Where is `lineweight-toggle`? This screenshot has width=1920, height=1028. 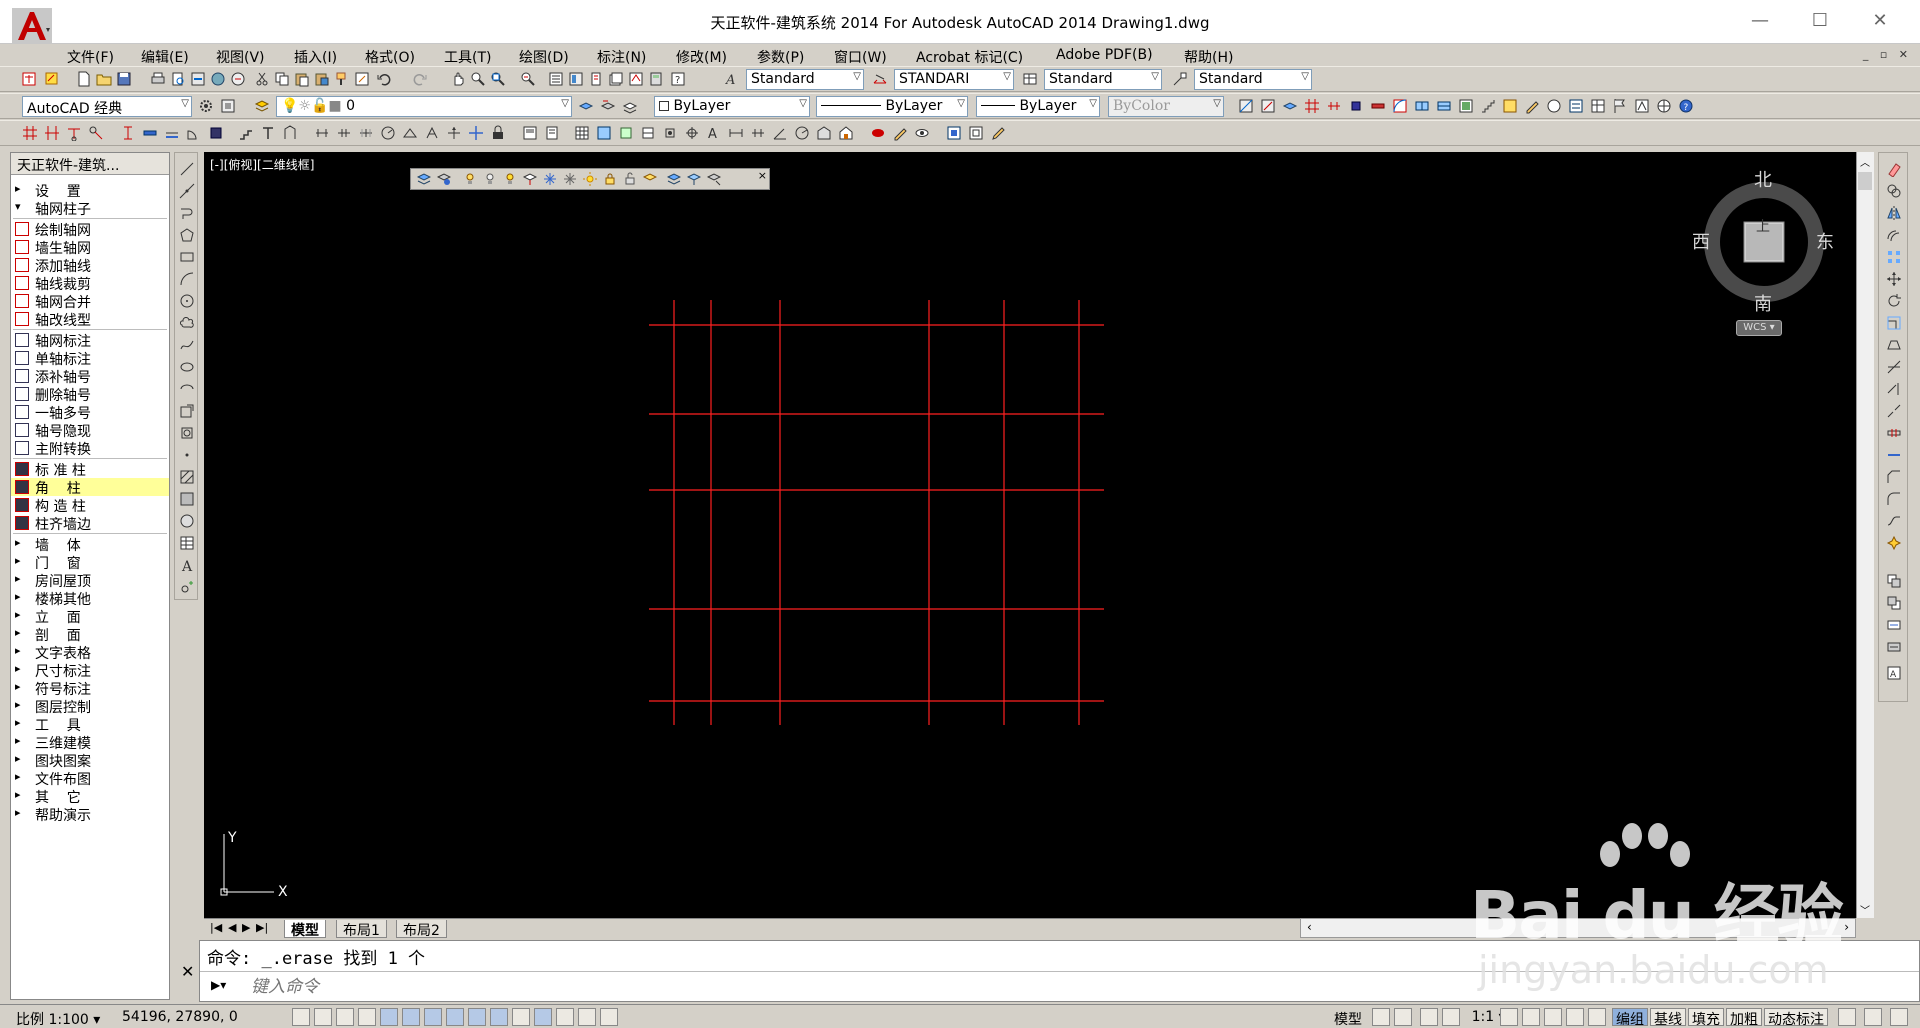
lineweight-toggle is located at coordinates (521, 1017).